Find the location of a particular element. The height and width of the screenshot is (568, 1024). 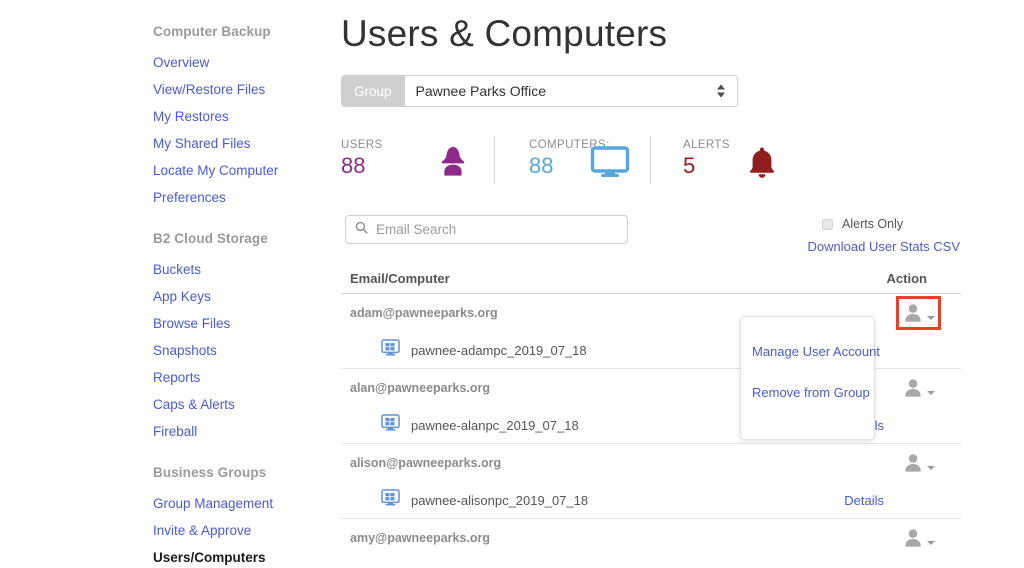

computer-name: pawnee-adampc_2019_07_18 is located at coordinates (499, 350).